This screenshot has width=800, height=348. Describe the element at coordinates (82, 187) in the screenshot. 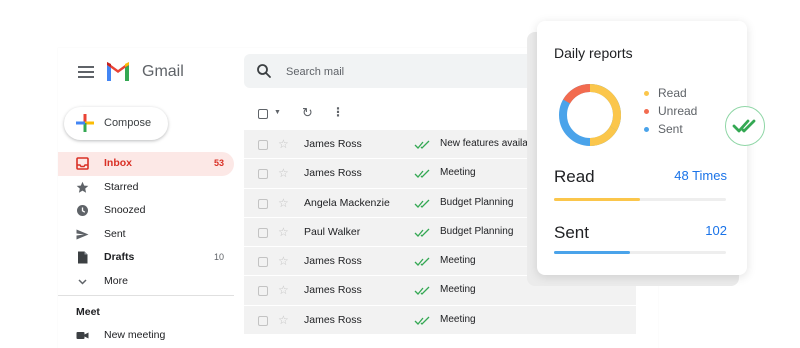

I see `star-icon` at that location.